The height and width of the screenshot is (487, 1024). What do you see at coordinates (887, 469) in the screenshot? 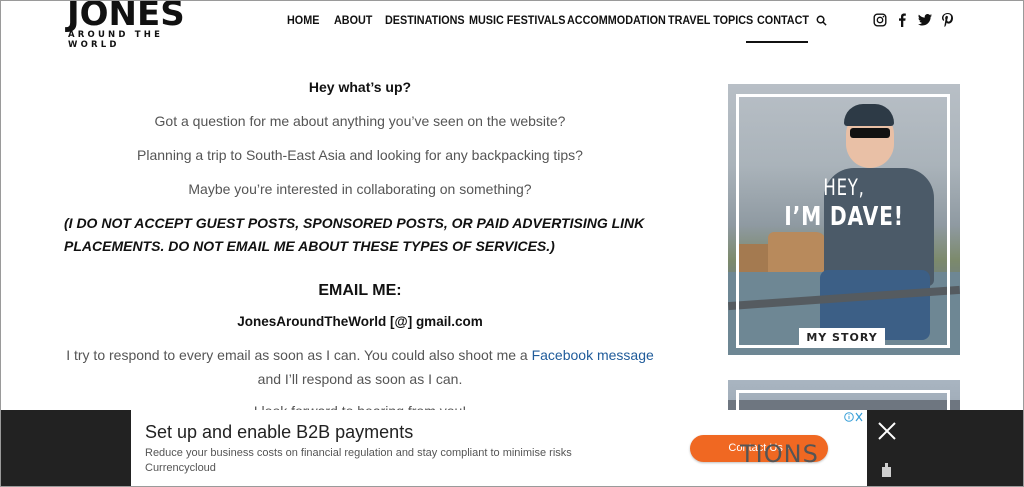
I see `ad-side-icon` at bounding box center [887, 469].